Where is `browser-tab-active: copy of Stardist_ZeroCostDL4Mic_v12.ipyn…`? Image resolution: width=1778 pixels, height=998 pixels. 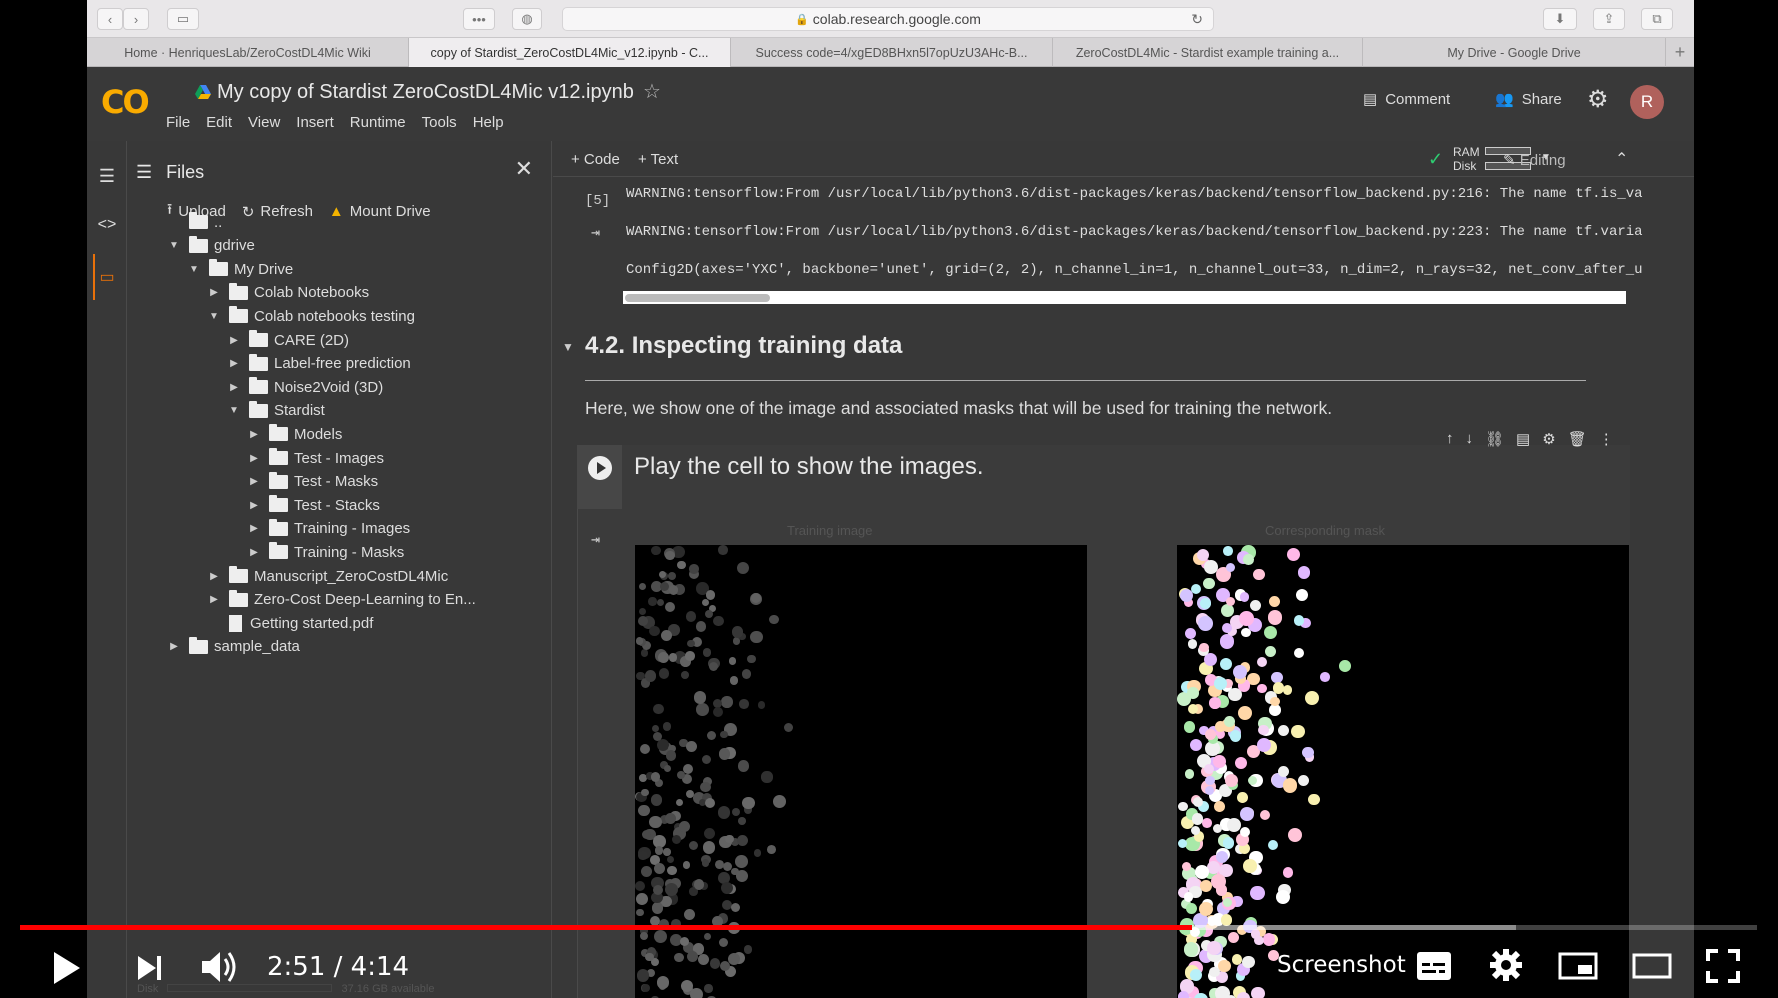
browser-tab-active: copy of Stardist_ZeroCostDL4Mic_v12.ipyn… is located at coordinates (570, 52).